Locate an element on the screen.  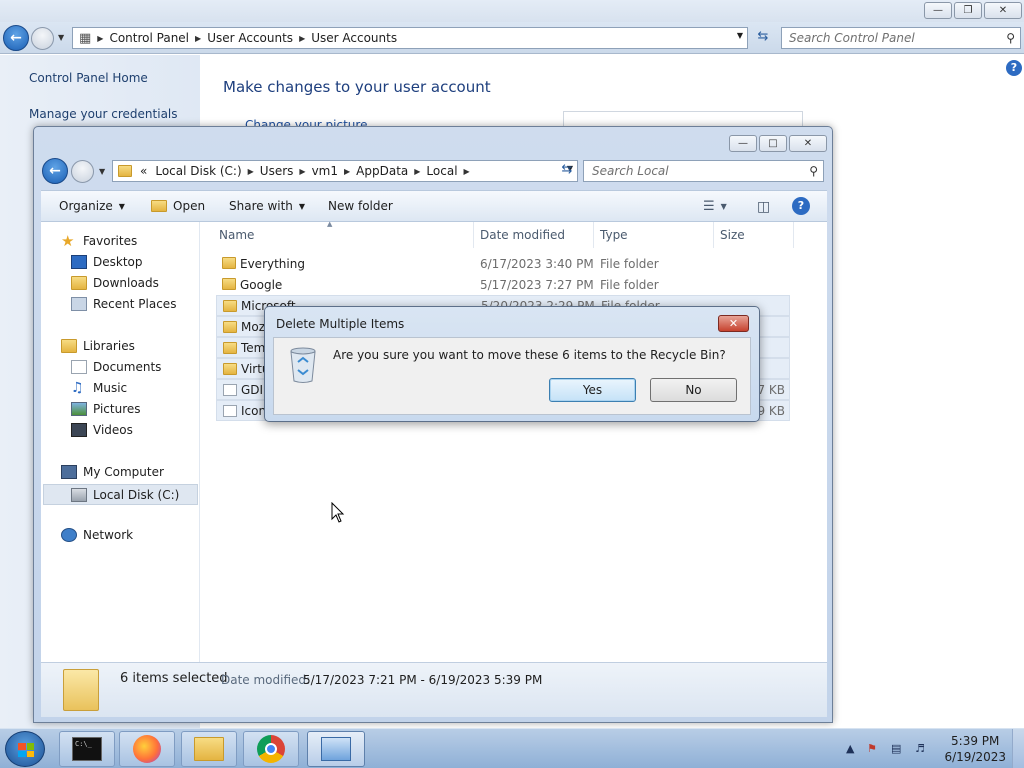
open-button: Open is located at coordinates (178, 206).